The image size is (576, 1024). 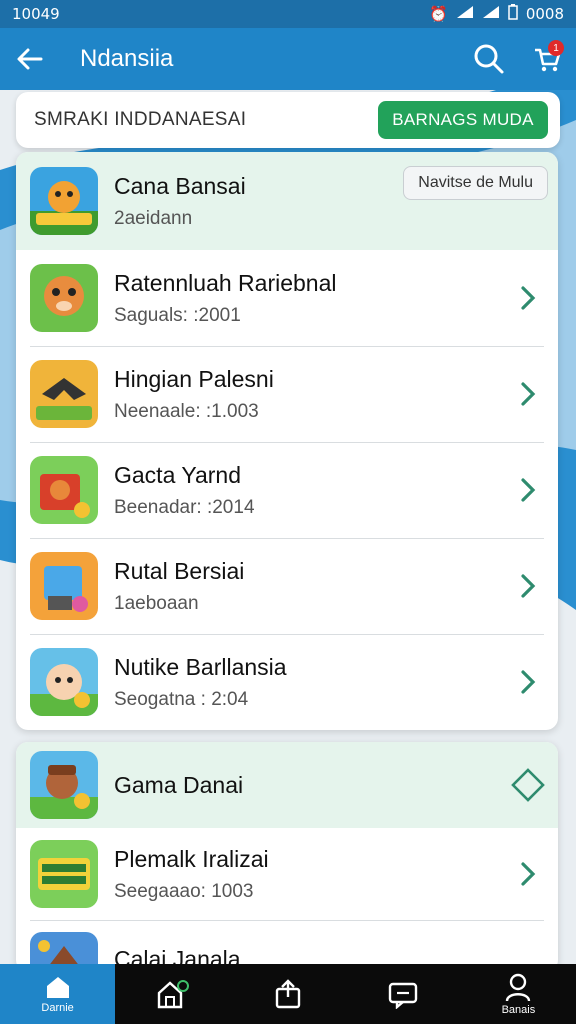 I want to click on search-icon, so click(x=489, y=59).